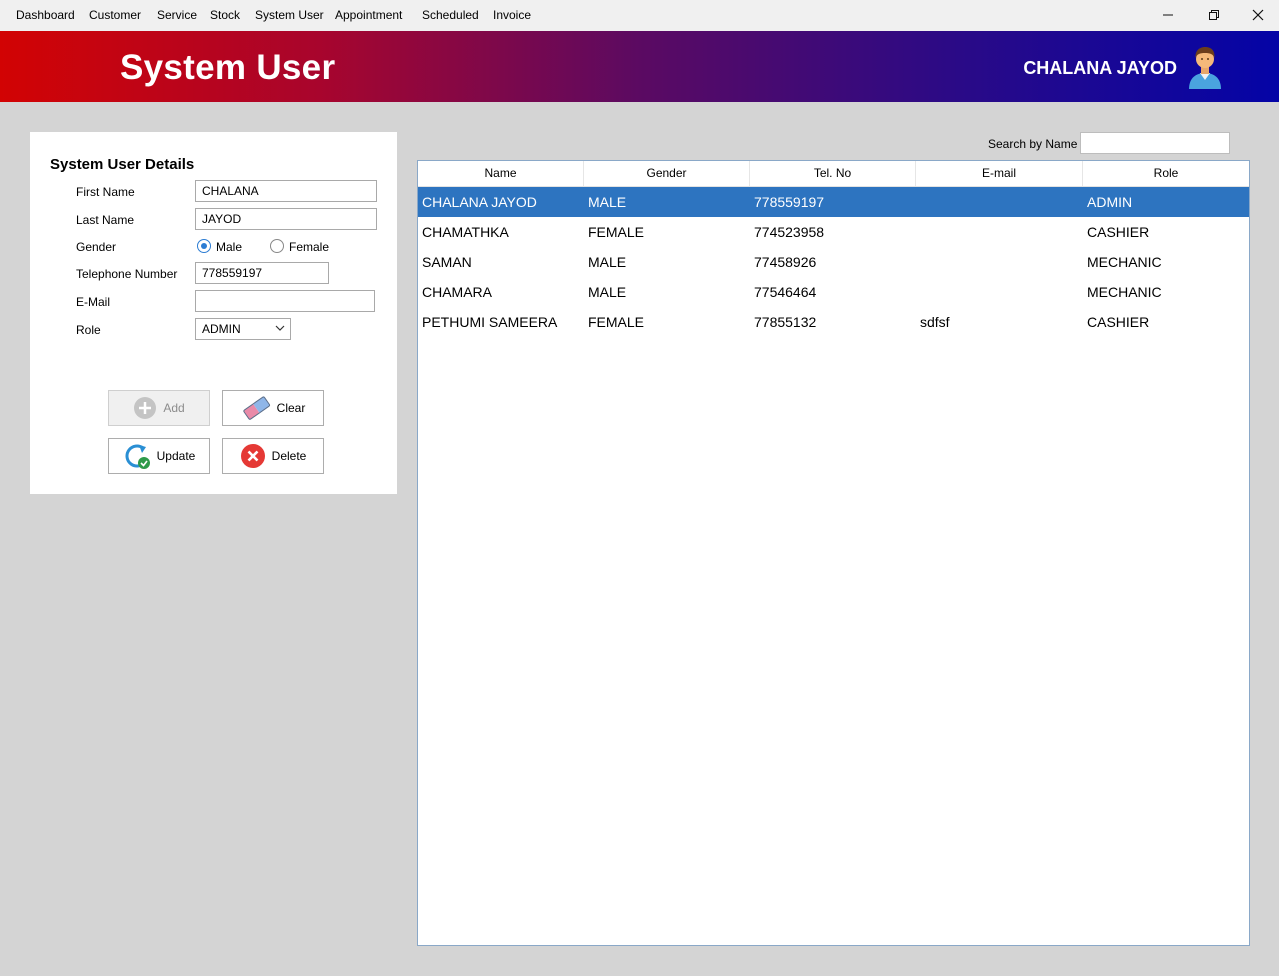 The image size is (1279, 976). What do you see at coordinates (833, 292) in the screenshot?
I see `table-row: CHAMARA MALE 77546464 MECHANIC` at bounding box center [833, 292].